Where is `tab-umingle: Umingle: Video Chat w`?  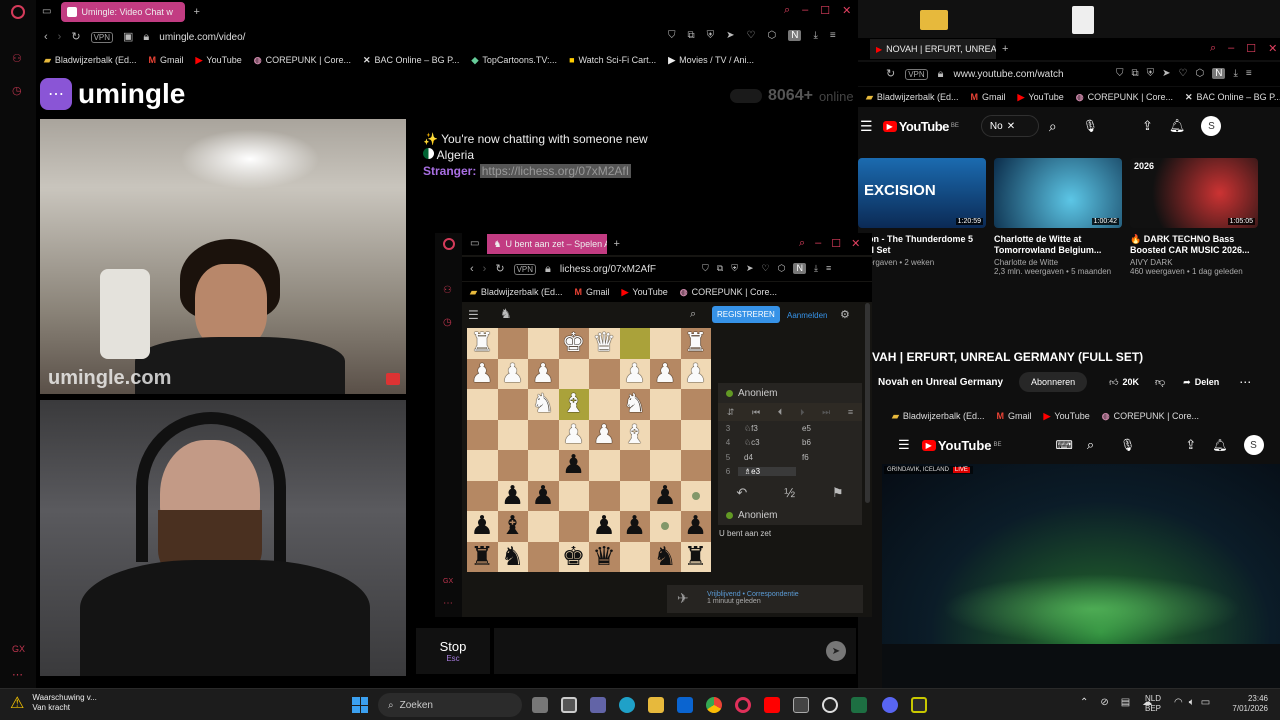 tab-umingle: Umingle: Video Chat w is located at coordinates (123, 12).